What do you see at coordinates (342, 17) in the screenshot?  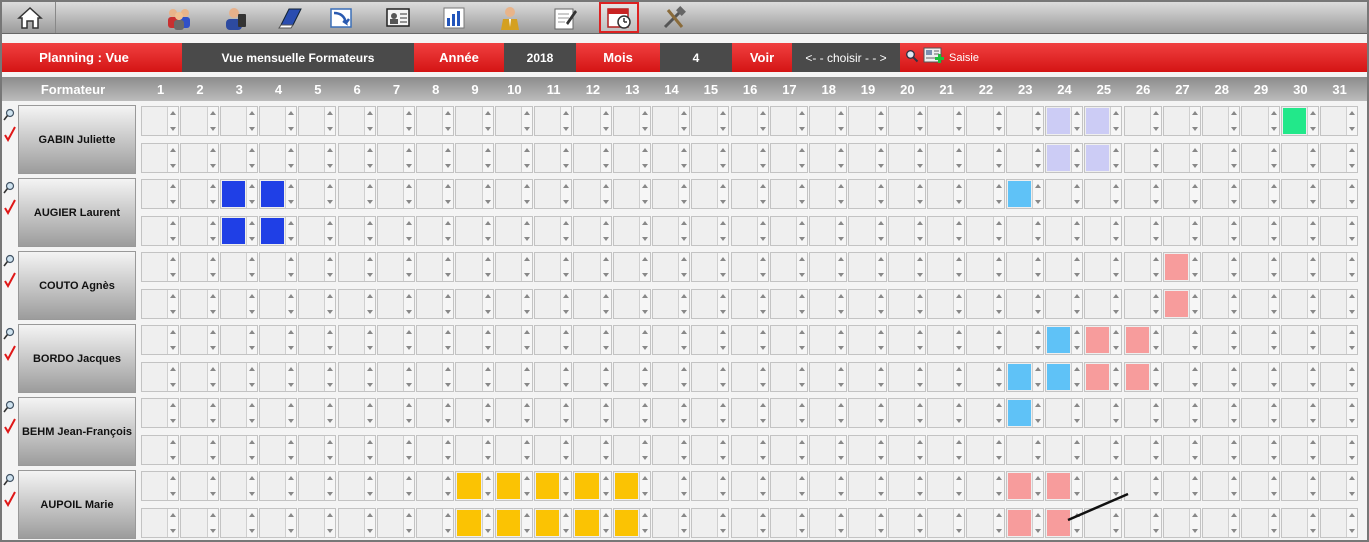 I see `import-arrow-button` at bounding box center [342, 17].